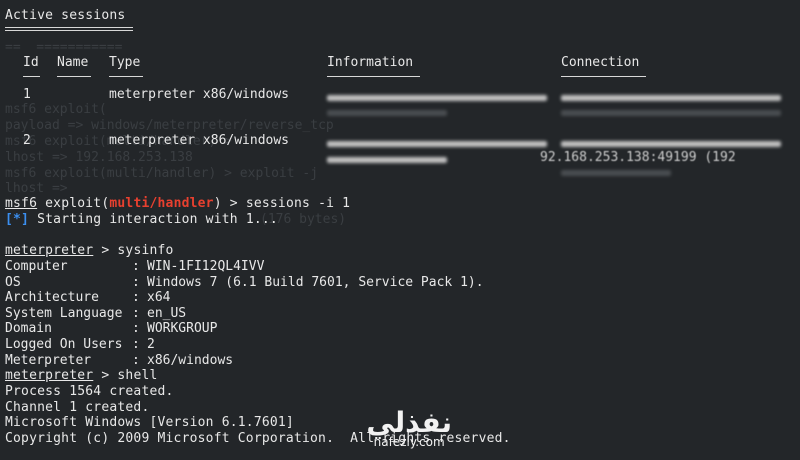  I want to click on sysinfo-value: en_US, so click(167, 313).